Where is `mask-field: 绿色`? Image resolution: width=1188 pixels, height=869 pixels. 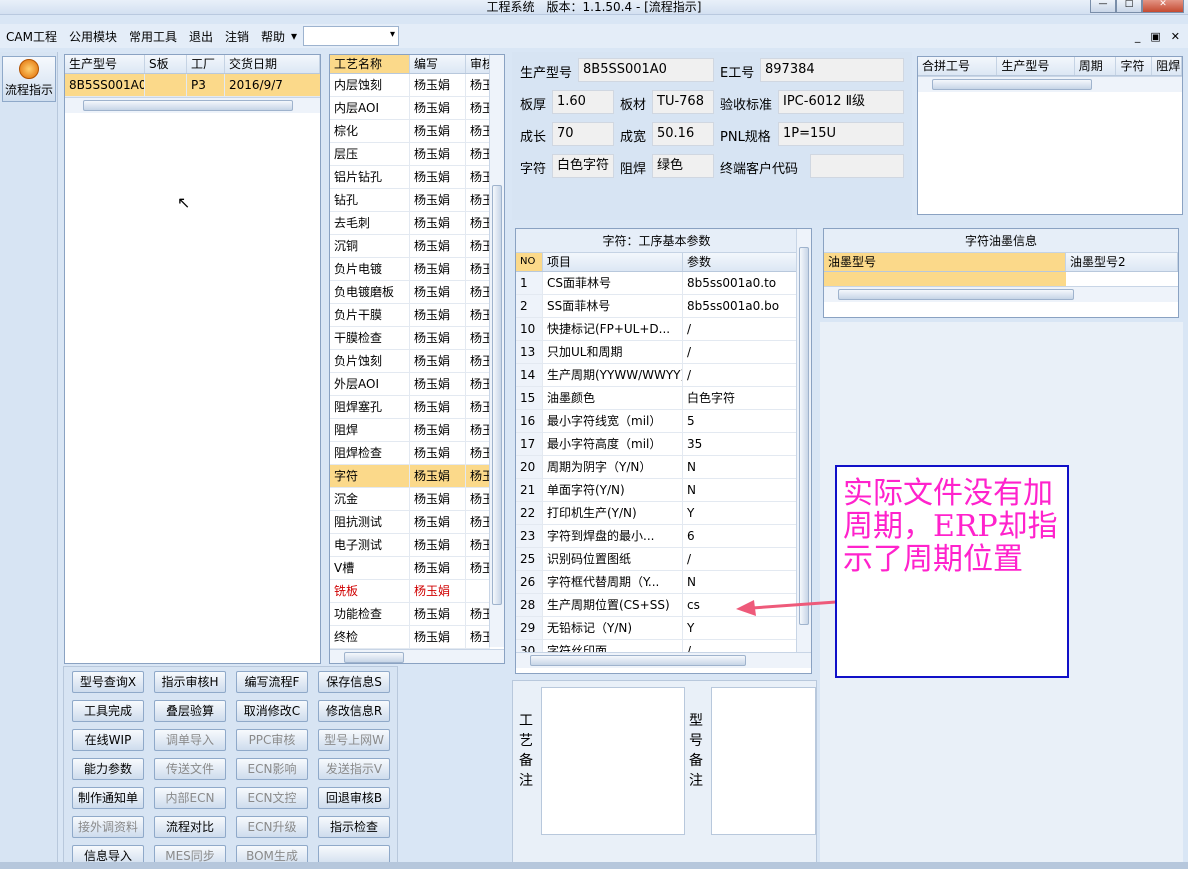 mask-field: 绿色 is located at coordinates (683, 166).